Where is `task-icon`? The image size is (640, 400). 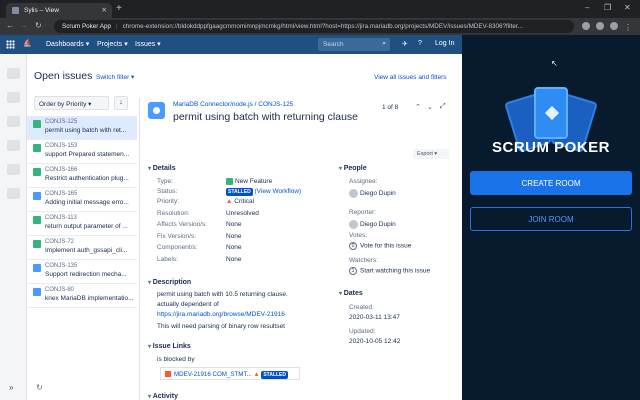 task-icon is located at coordinates (37, 292).